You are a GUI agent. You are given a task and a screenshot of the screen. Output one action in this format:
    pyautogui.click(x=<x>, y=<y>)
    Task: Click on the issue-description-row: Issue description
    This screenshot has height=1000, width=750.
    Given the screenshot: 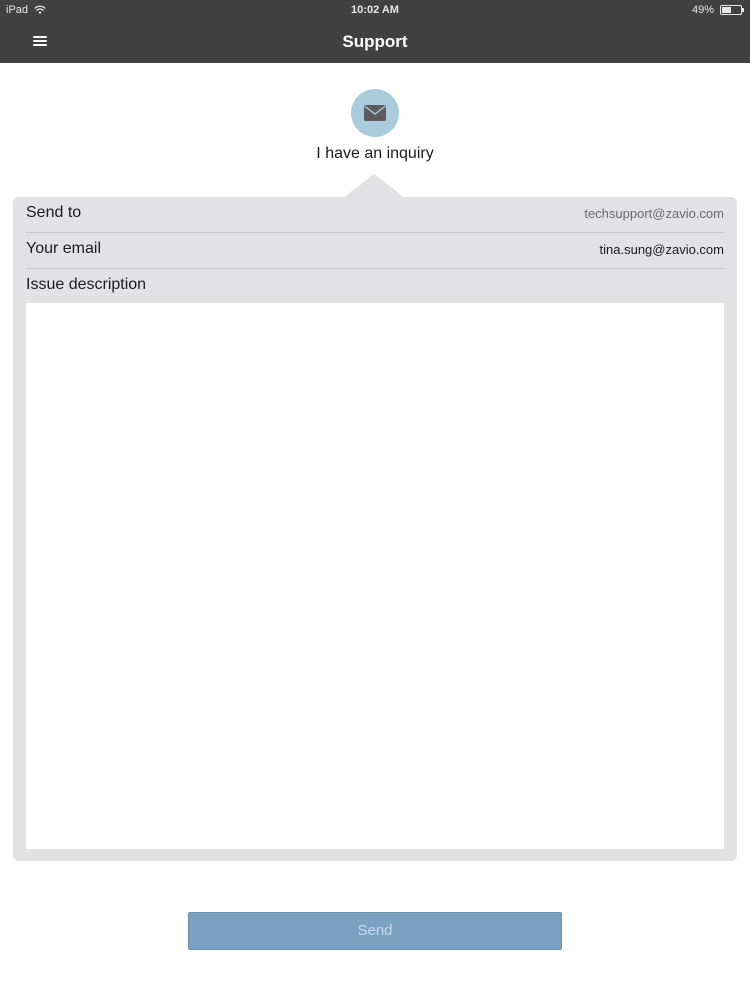 What is the action you would take?
    pyautogui.click(x=375, y=287)
    